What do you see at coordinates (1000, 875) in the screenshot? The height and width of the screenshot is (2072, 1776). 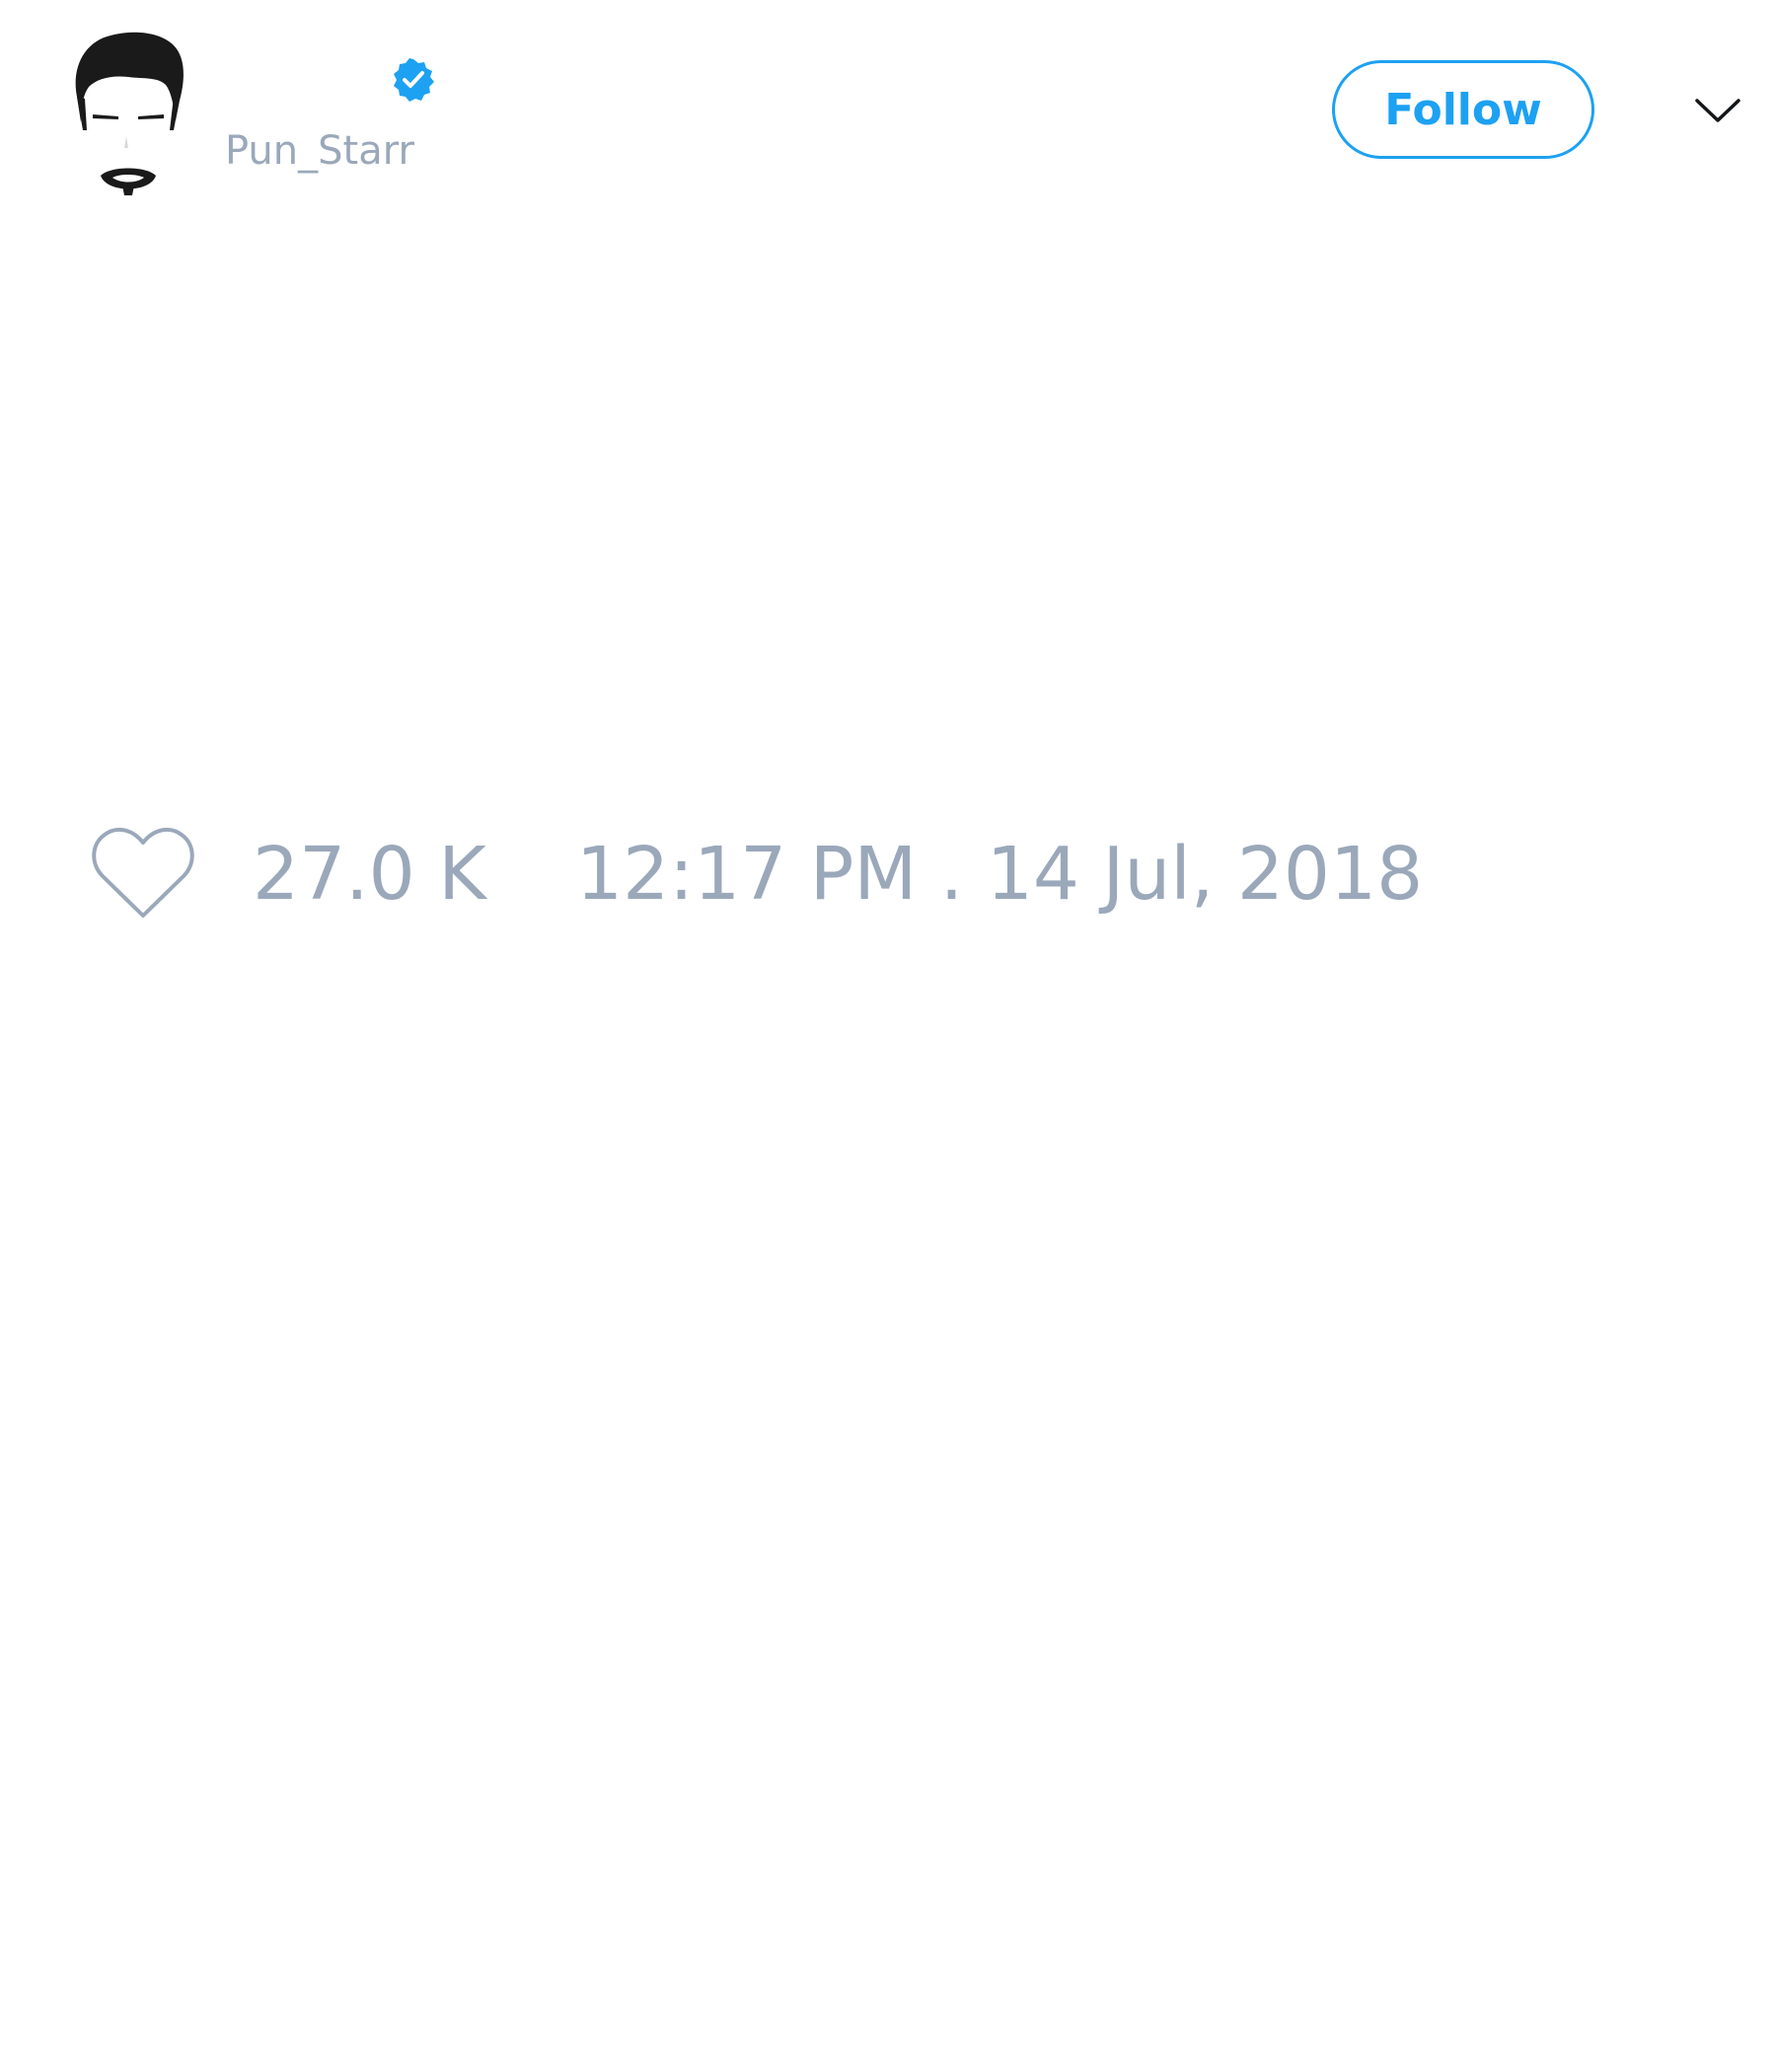 I see `tweet-timestamp: 12:17 PM . 14 Jul, 2018` at bounding box center [1000, 875].